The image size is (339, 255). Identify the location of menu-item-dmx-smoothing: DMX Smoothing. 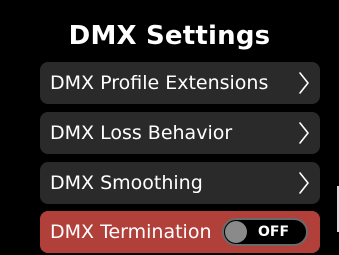
(180, 183).